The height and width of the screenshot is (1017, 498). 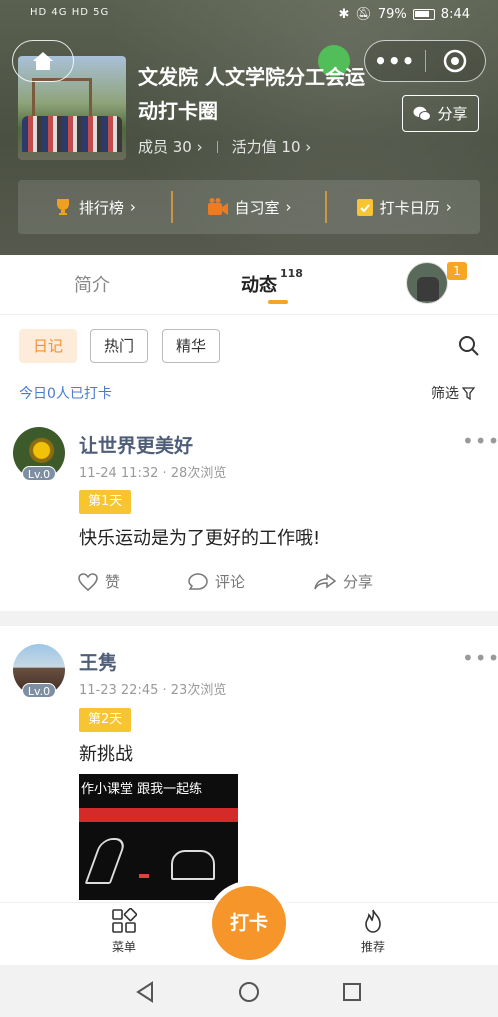 I want to click on comment-button: 评论, so click(x=251, y=581).